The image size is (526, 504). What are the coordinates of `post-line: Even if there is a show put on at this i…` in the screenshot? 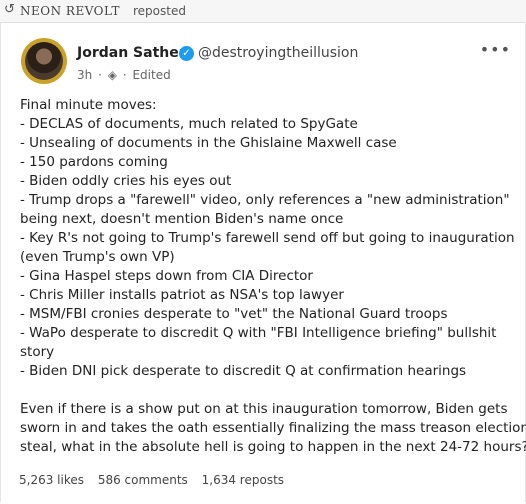 It's located at (264, 409).